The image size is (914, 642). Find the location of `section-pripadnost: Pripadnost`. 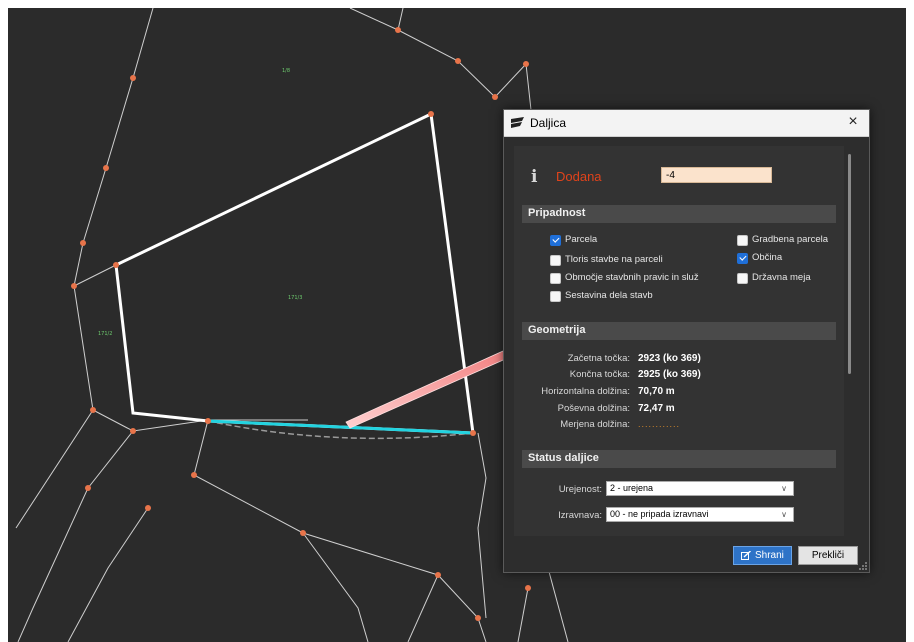

section-pripadnost: Pripadnost is located at coordinates (679, 214).